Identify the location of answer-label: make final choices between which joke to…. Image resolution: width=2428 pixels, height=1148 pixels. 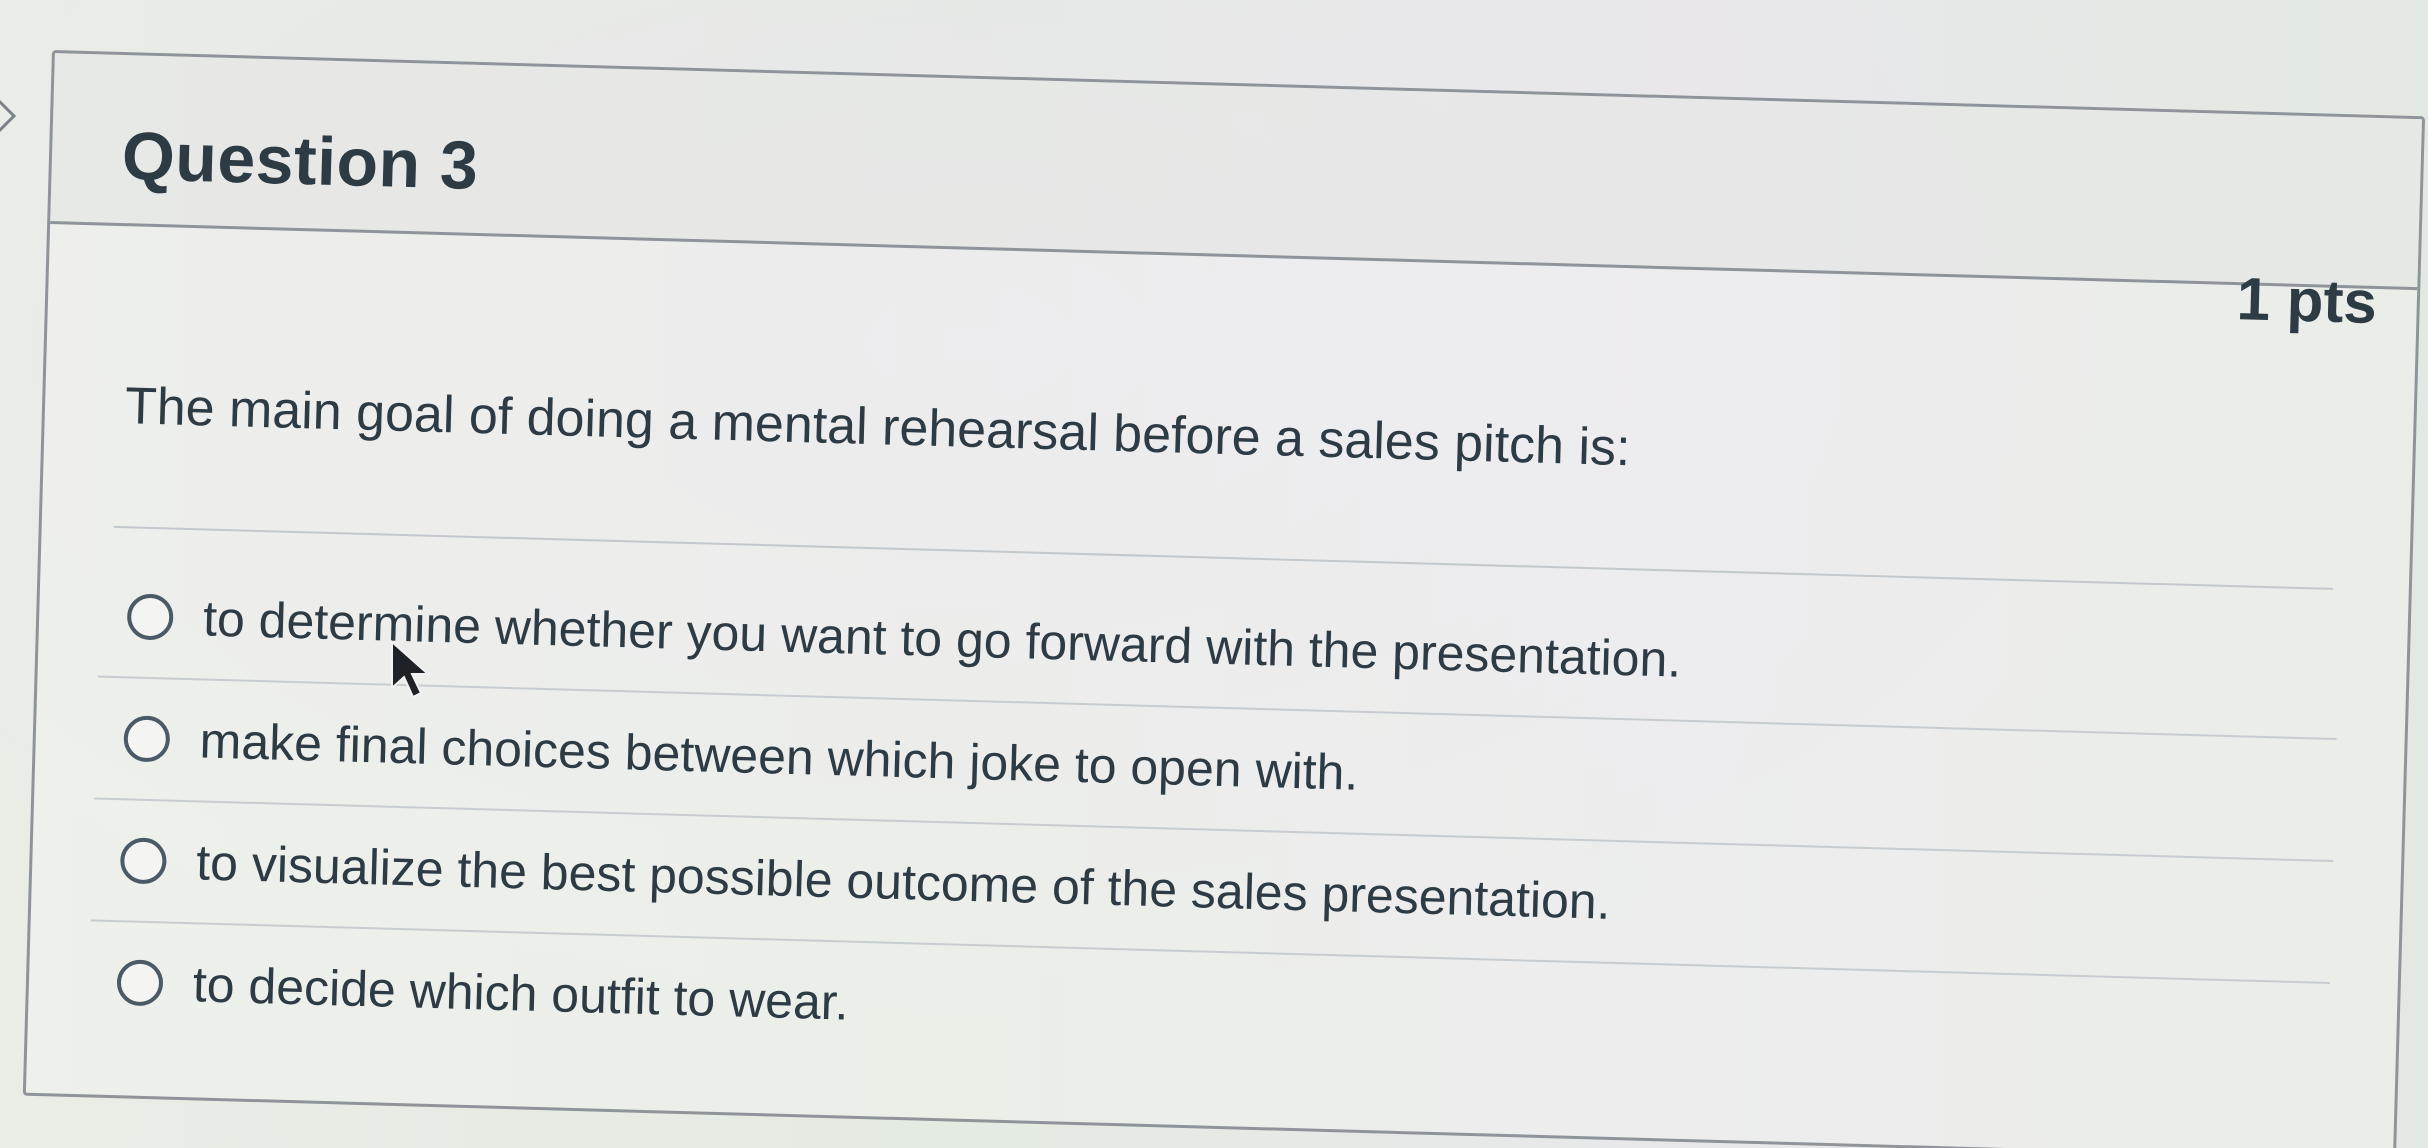
(779, 756).